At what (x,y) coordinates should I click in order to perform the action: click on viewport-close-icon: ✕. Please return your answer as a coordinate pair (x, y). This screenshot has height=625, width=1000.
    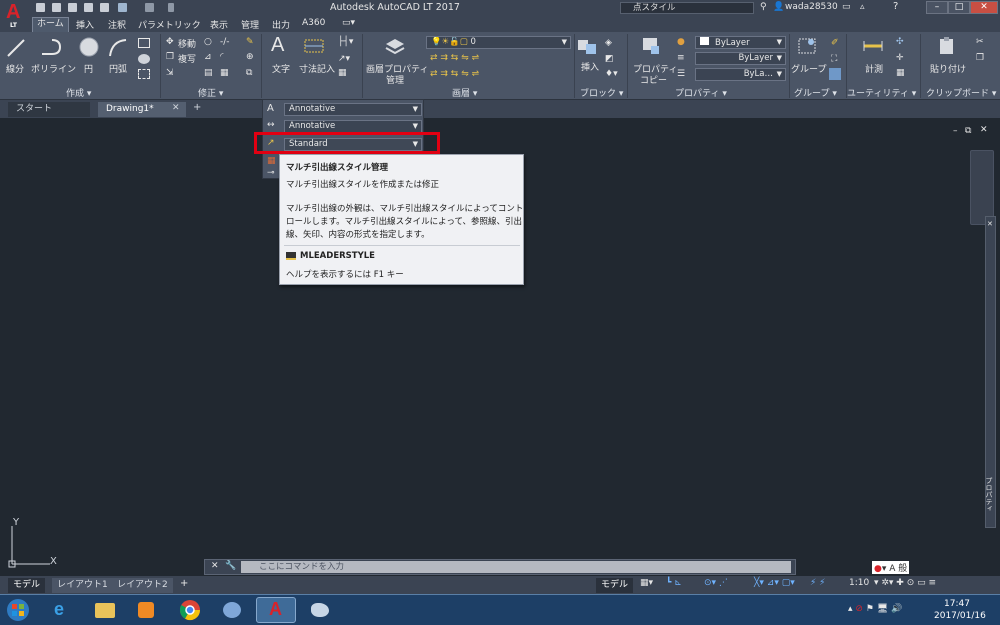
    Looking at the image, I should click on (984, 130).